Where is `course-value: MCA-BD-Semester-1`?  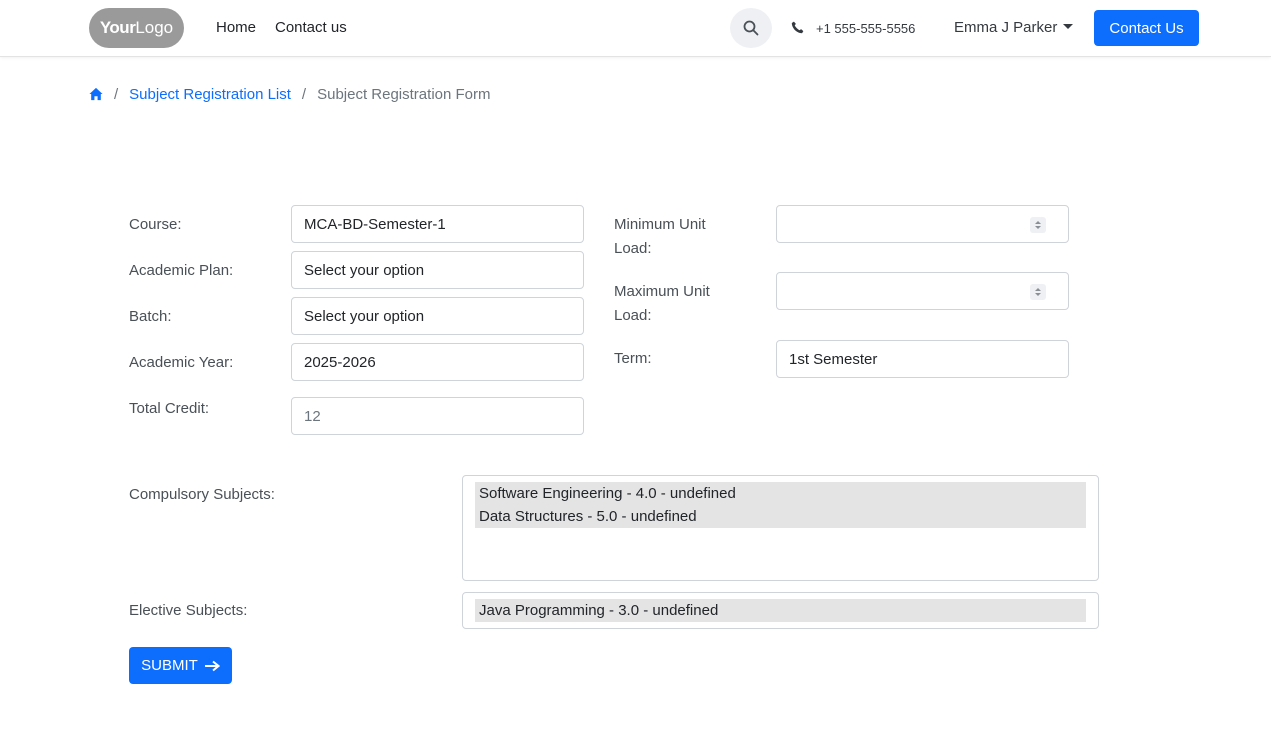
course-value: MCA-BD-Semester-1 is located at coordinates (375, 224).